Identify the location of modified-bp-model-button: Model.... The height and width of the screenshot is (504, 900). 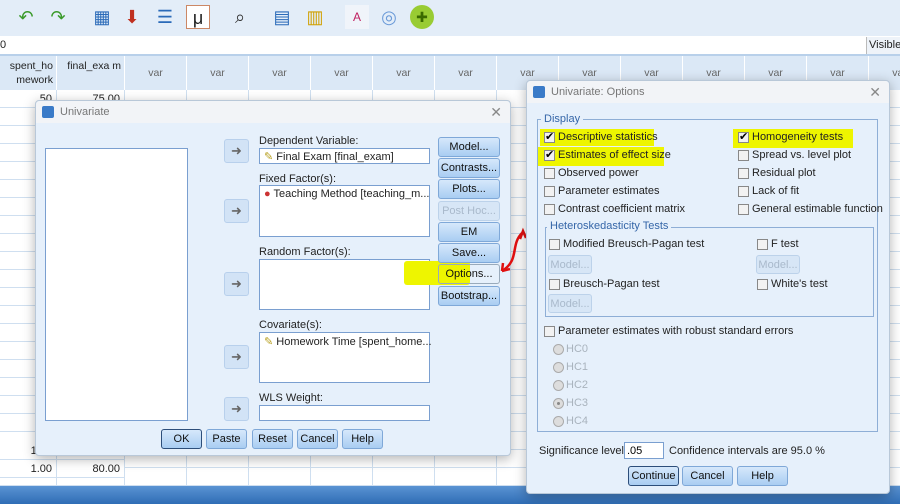
(570, 264).